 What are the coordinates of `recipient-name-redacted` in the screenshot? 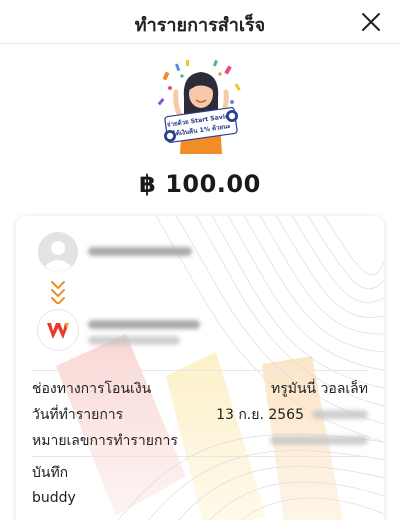 It's located at (144, 324).